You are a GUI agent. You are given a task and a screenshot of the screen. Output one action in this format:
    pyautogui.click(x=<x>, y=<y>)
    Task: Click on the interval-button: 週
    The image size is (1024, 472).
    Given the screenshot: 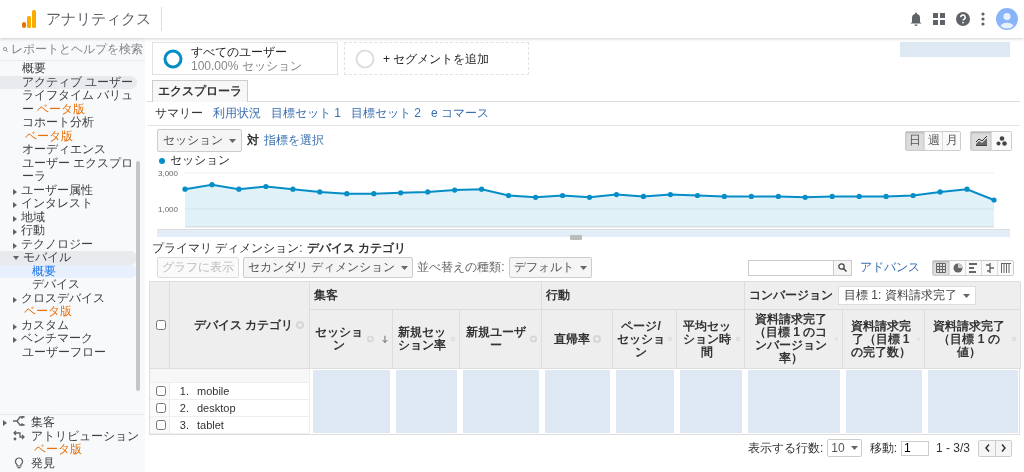 What is the action you would take?
    pyautogui.click(x=933, y=140)
    